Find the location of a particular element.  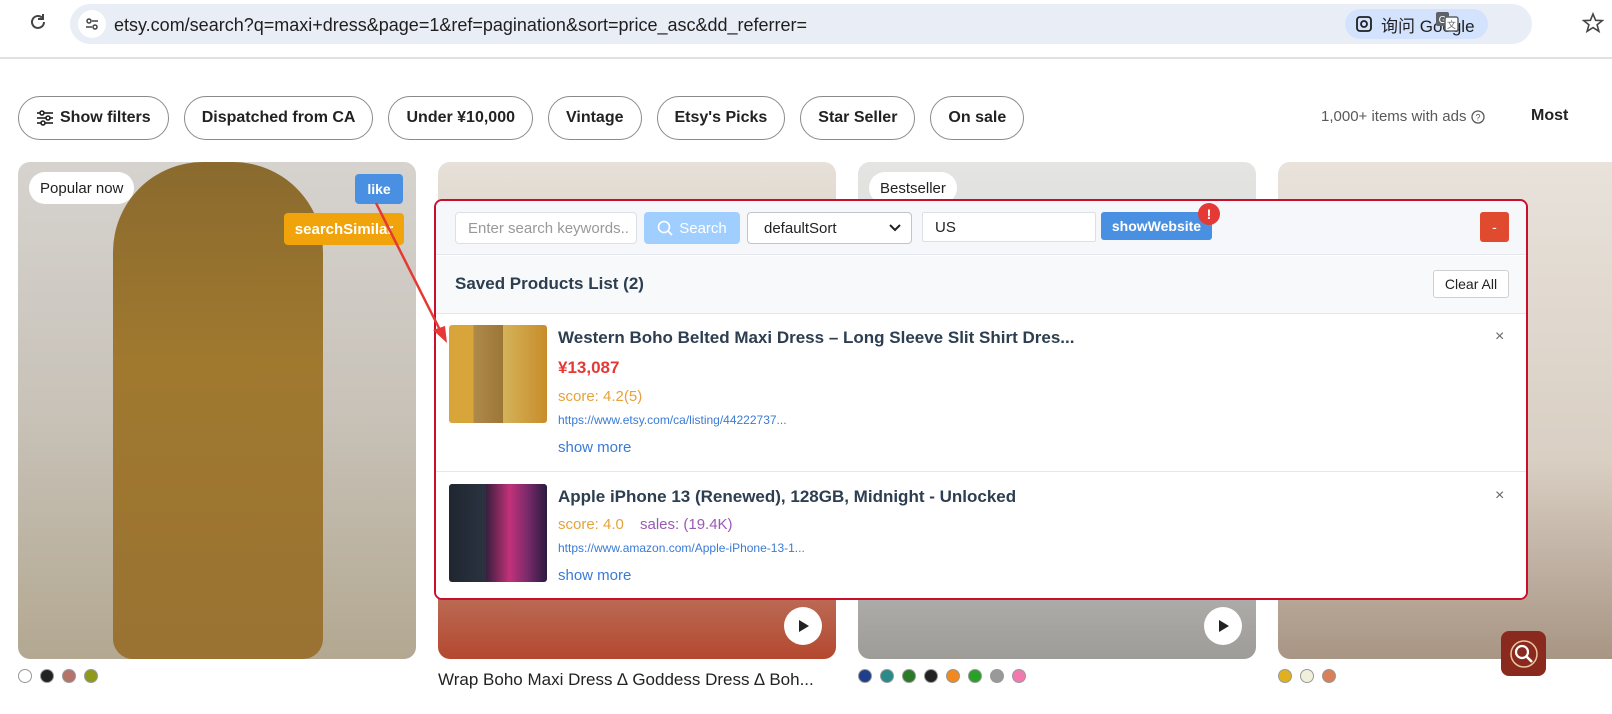

floating-search-tool-button is located at coordinates (1523, 653).